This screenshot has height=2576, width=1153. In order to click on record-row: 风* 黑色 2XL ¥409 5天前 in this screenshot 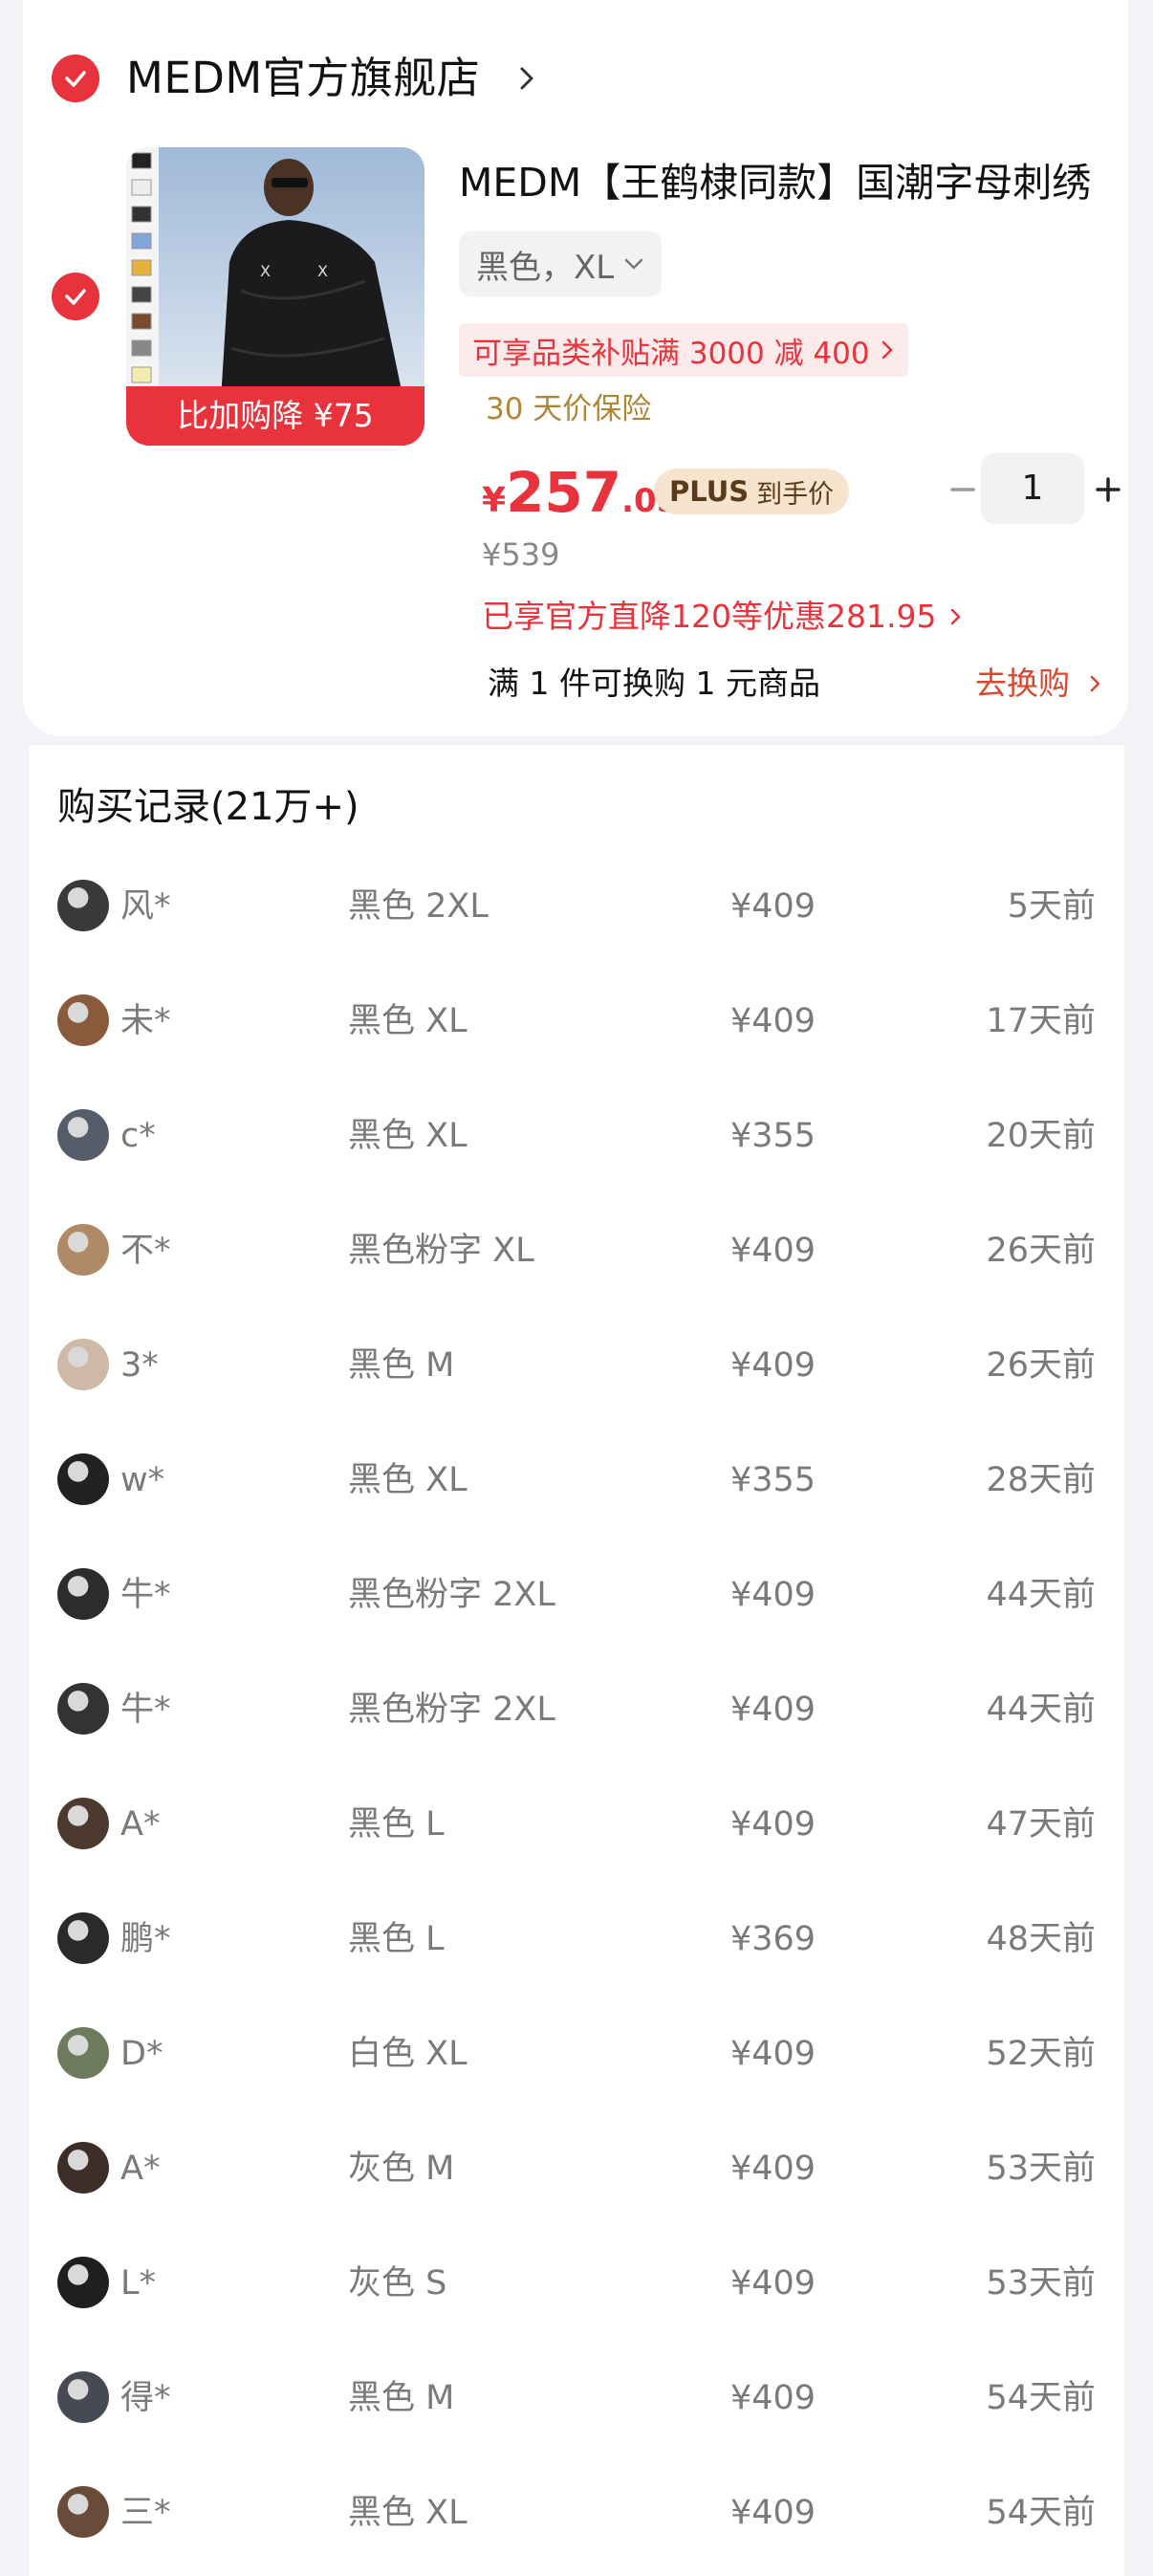, I will do `click(576, 906)`.